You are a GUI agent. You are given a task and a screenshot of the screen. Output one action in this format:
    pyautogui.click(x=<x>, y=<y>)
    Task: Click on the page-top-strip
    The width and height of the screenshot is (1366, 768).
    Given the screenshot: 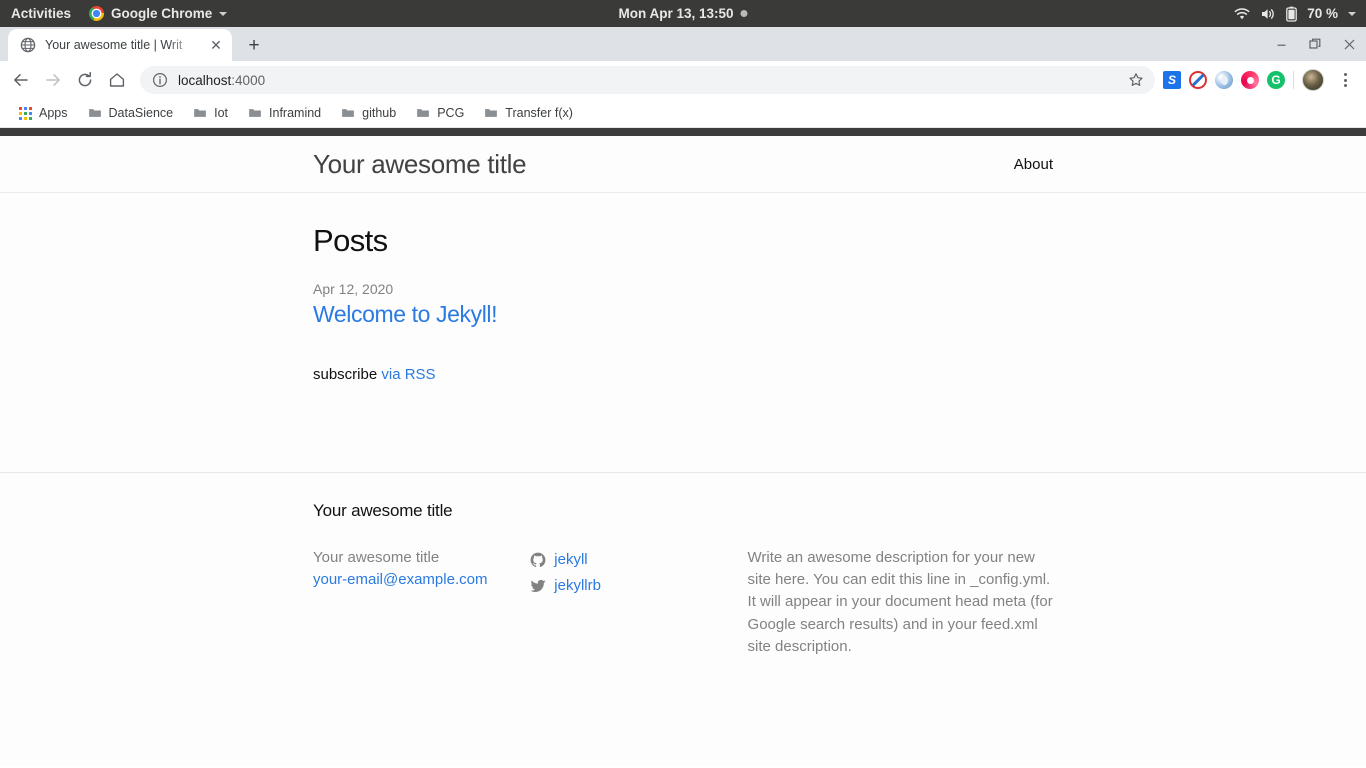 What is the action you would take?
    pyautogui.click(x=683, y=132)
    